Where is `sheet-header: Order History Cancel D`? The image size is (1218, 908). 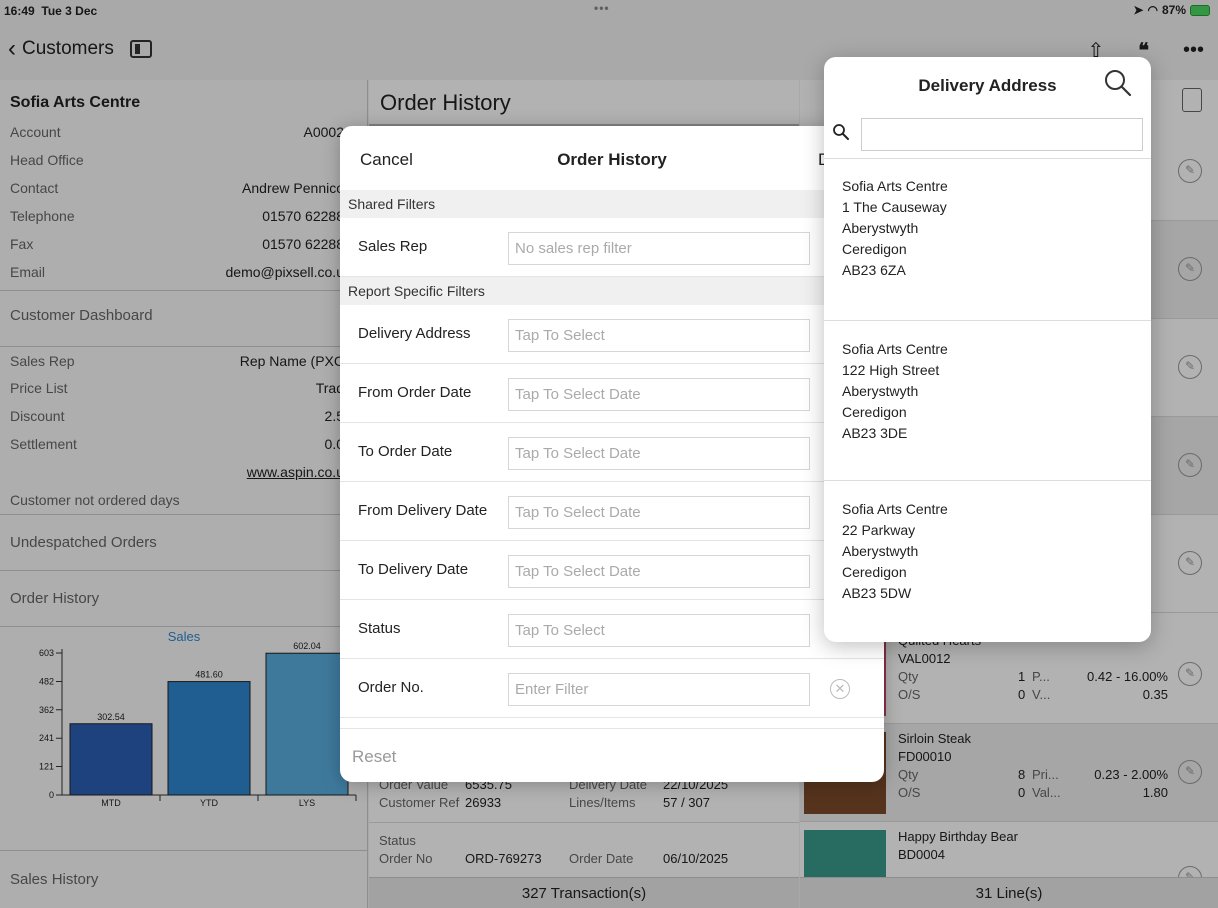 sheet-header: Order History Cancel D is located at coordinates (612, 158).